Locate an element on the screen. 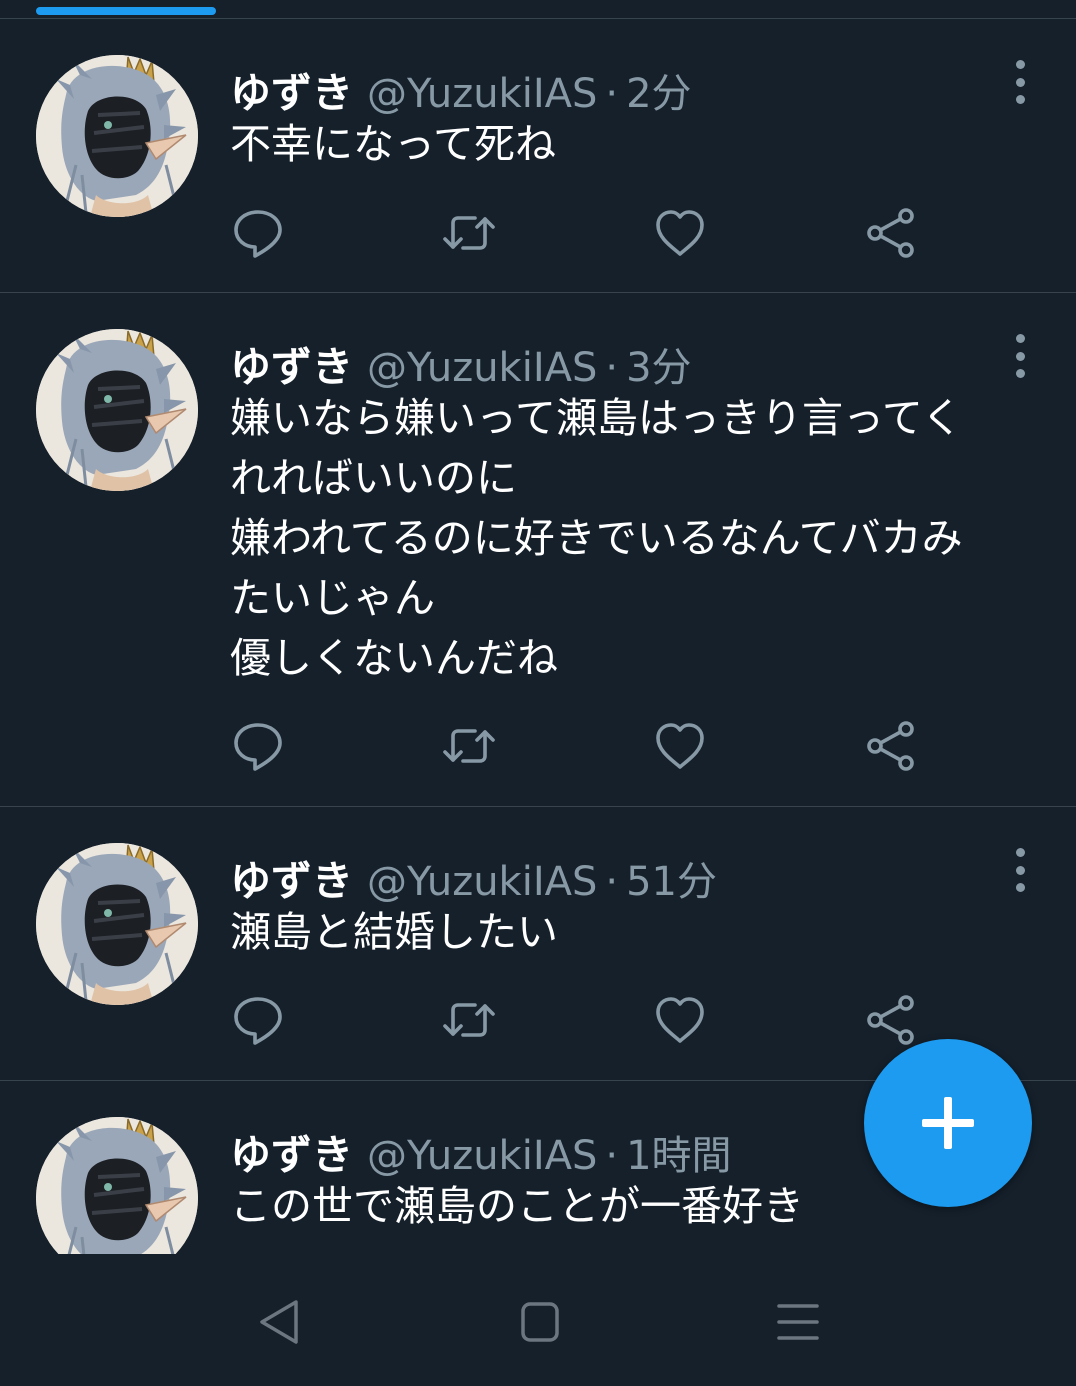 This screenshot has height=1386, width=1076. compose-button is located at coordinates (948, 1123).